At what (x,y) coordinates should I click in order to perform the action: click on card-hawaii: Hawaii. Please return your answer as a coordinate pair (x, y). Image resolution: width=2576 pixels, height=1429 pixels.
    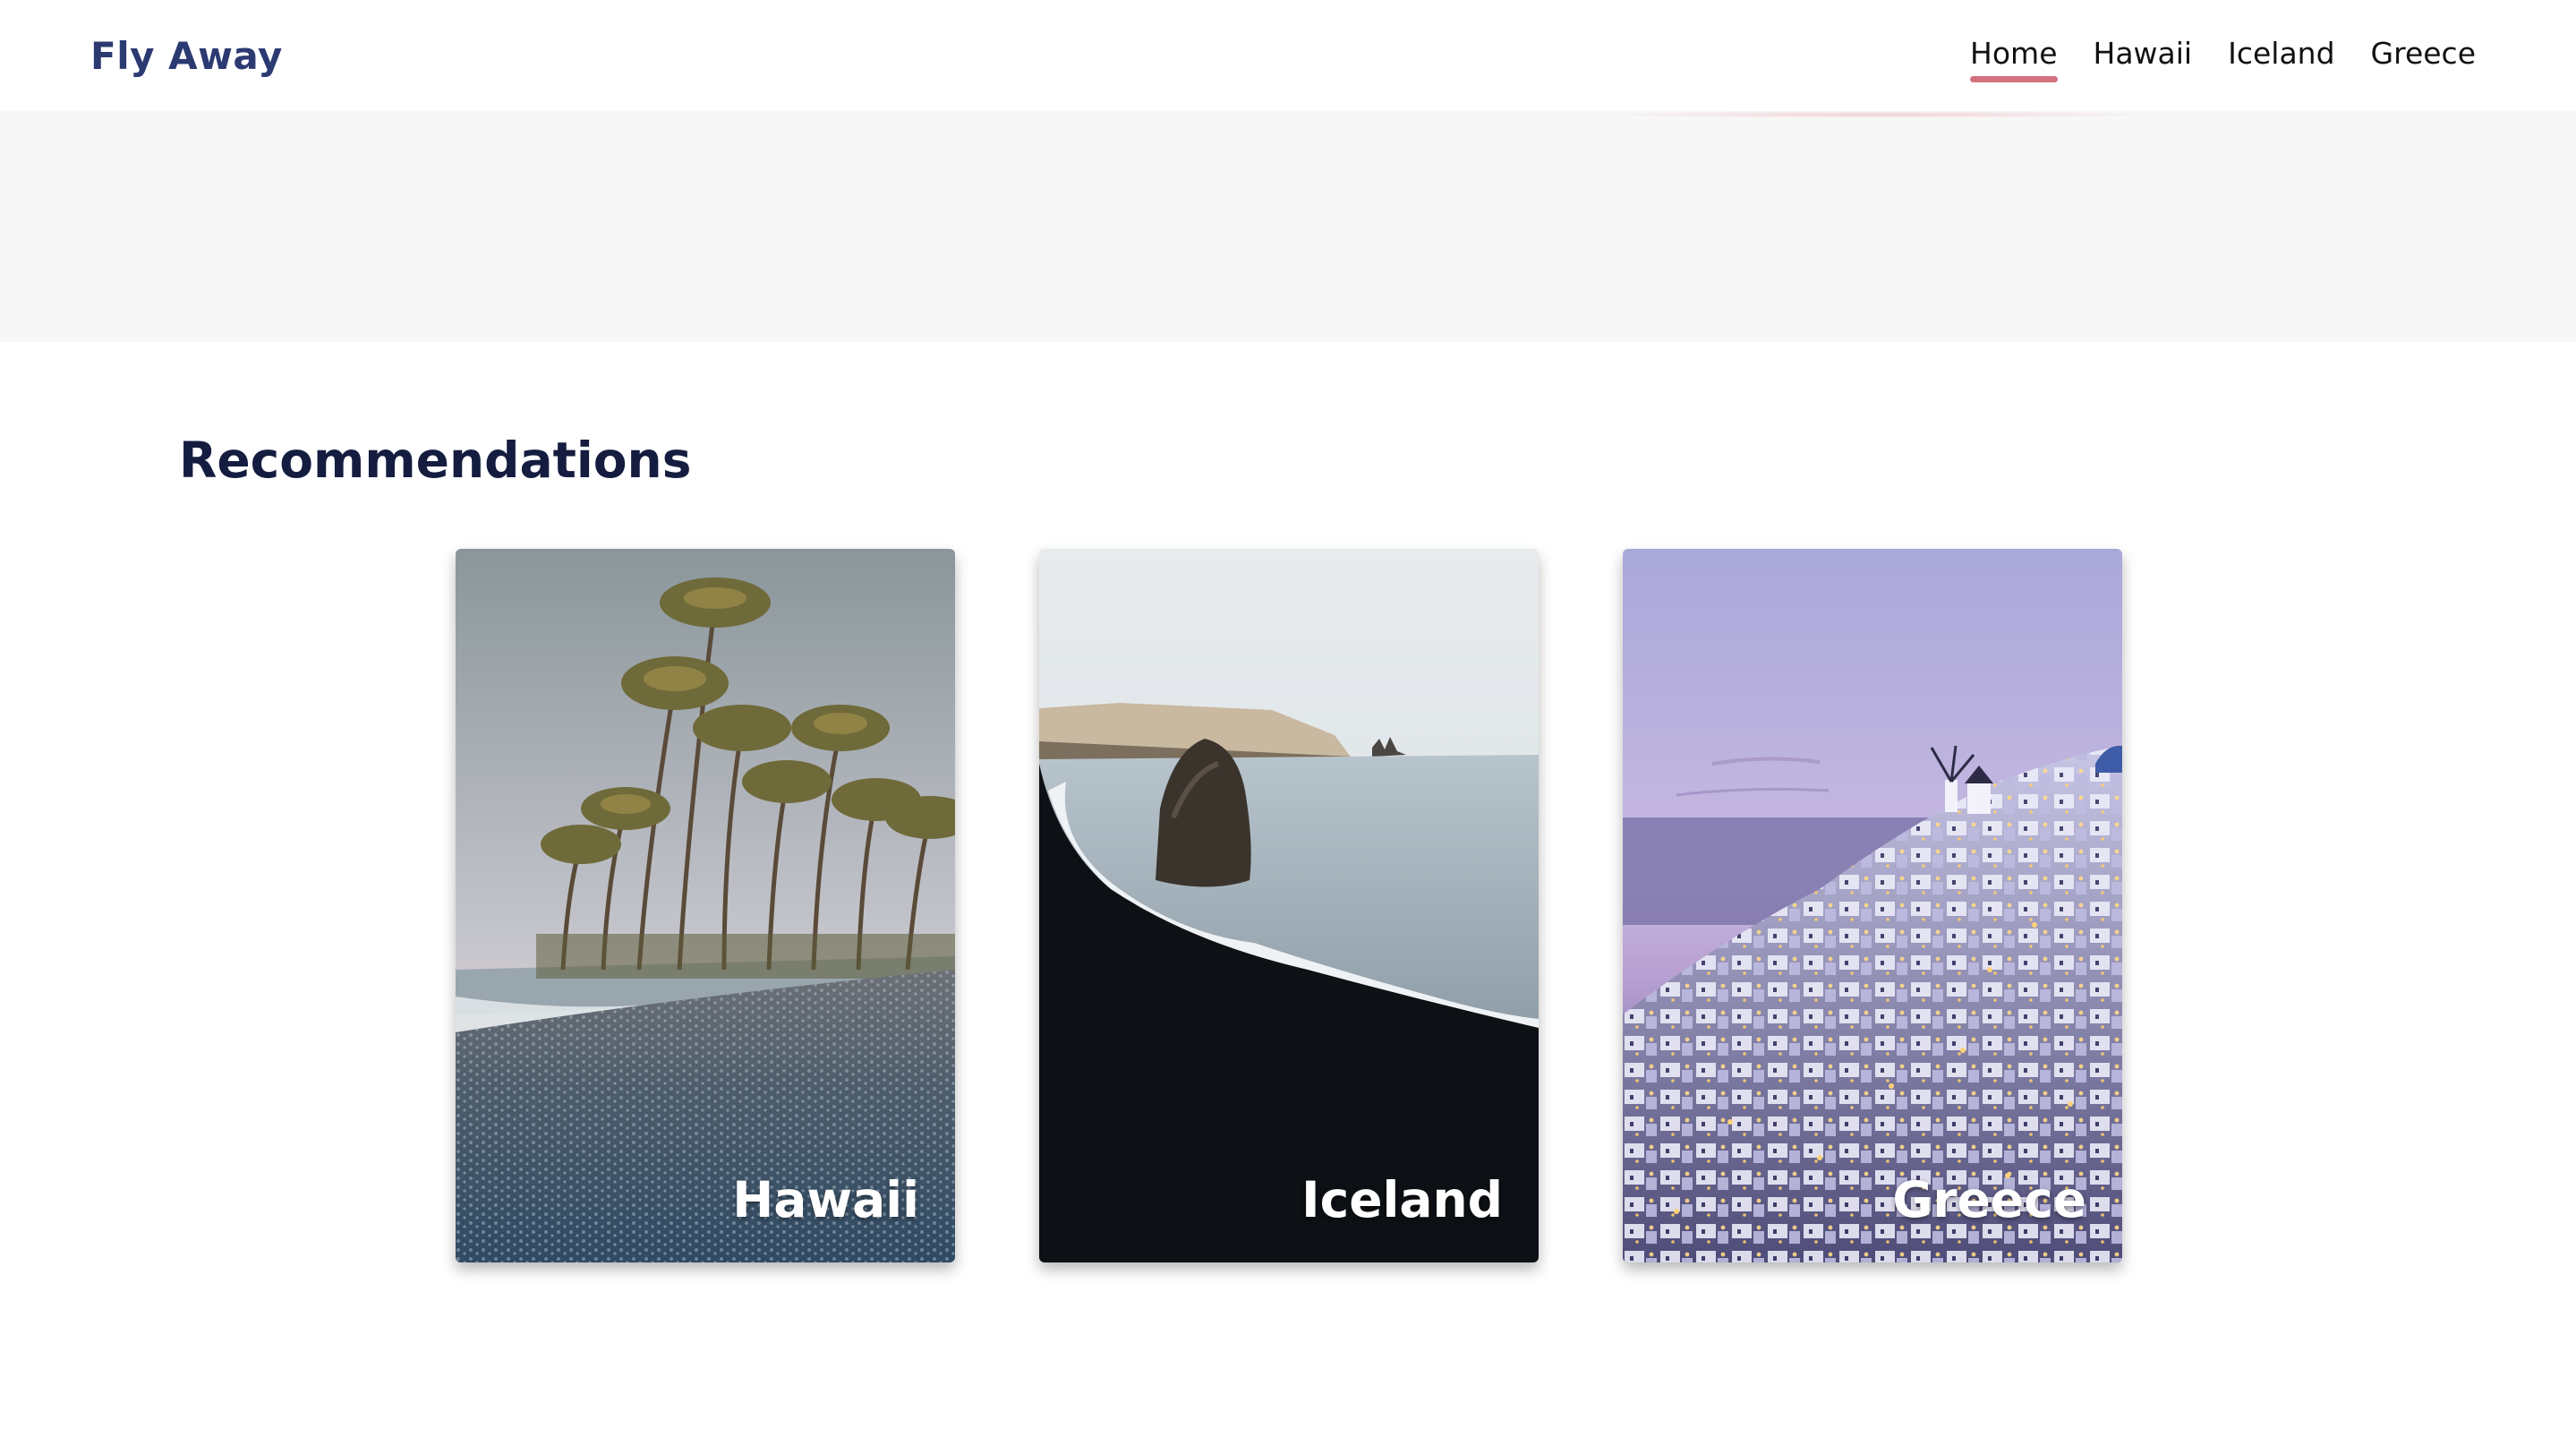
    Looking at the image, I should click on (705, 905).